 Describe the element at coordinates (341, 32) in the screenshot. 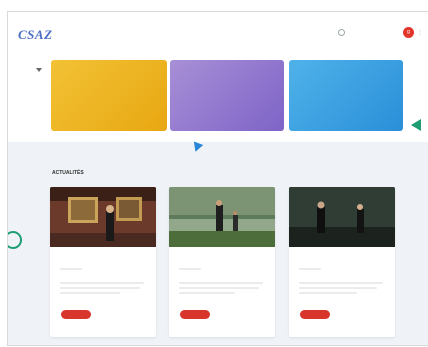

I see `search-icon` at that location.